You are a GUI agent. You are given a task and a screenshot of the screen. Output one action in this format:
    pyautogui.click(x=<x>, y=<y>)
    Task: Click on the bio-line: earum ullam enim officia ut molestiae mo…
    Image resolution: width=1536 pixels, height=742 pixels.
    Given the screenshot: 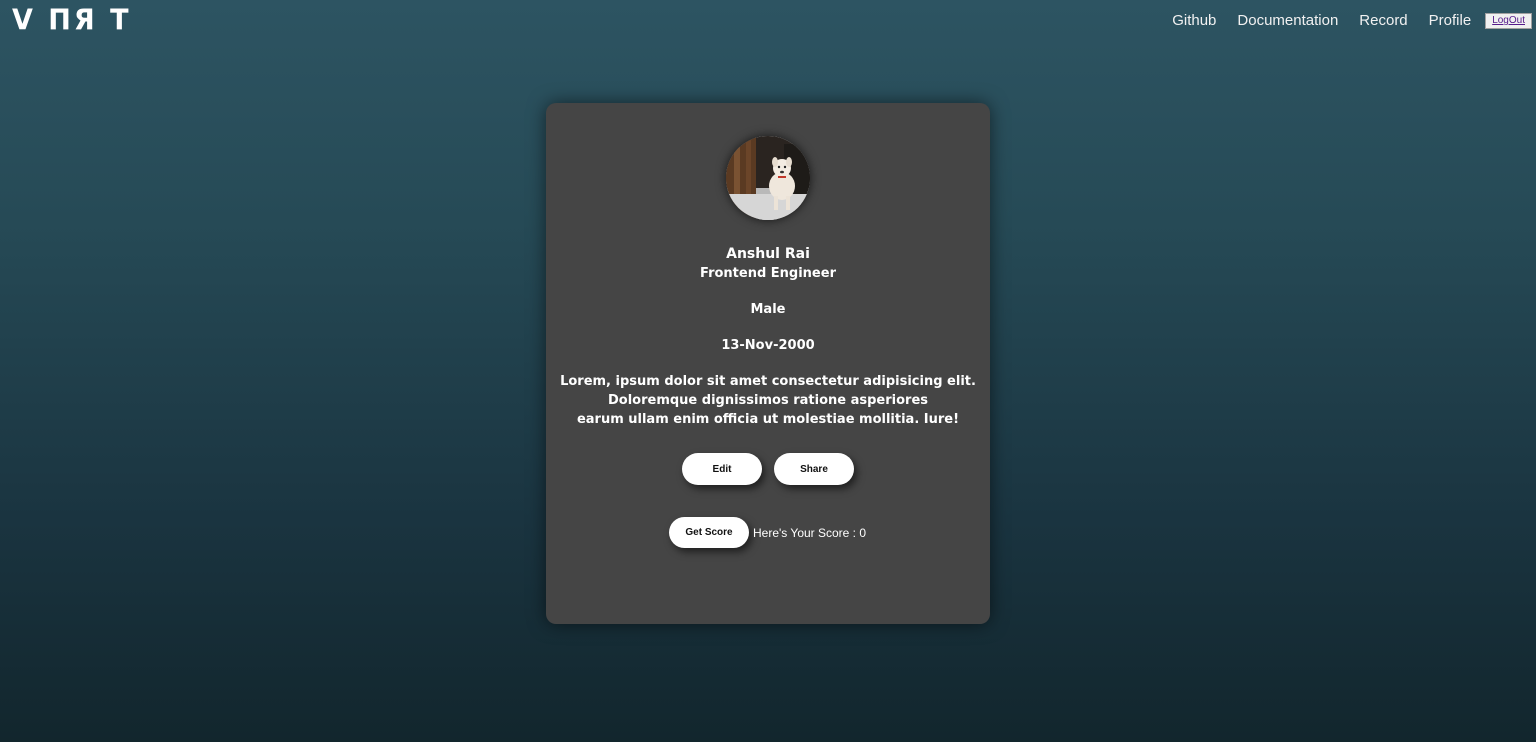 What is the action you would take?
    pyautogui.click(x=768, y=419)
    